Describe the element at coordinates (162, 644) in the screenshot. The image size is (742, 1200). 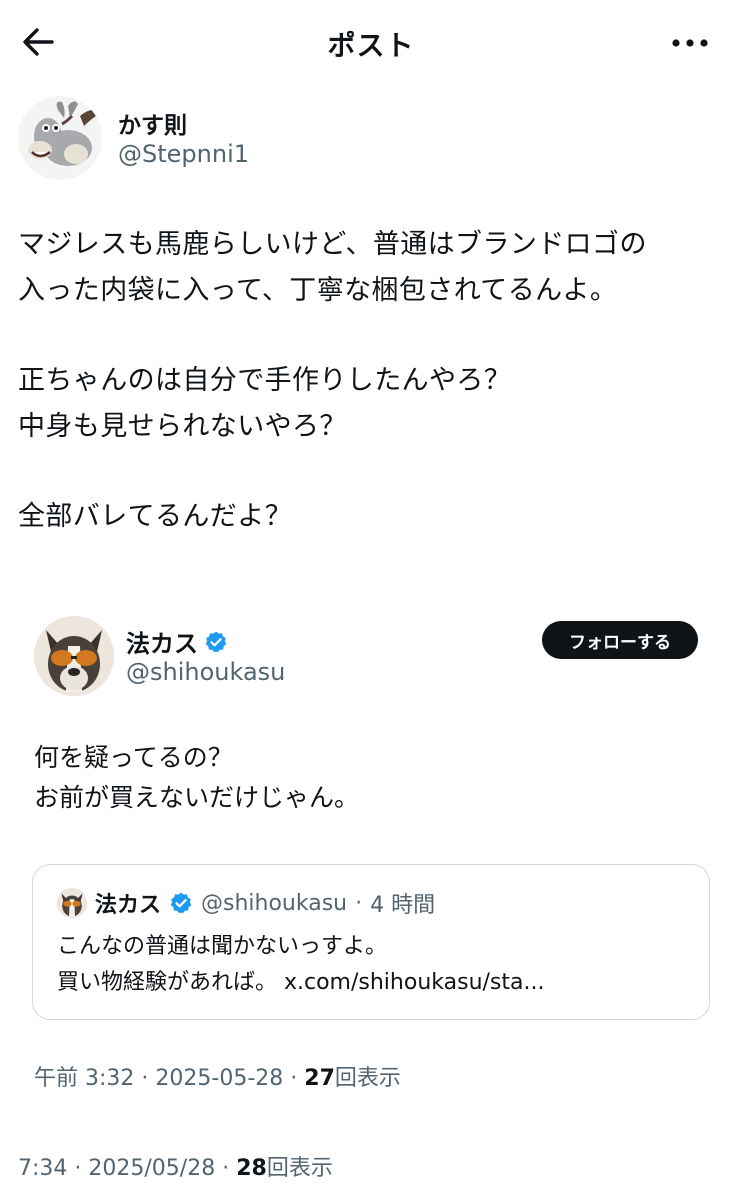
I see `embedded-author-name-text: 法カス` at that location.